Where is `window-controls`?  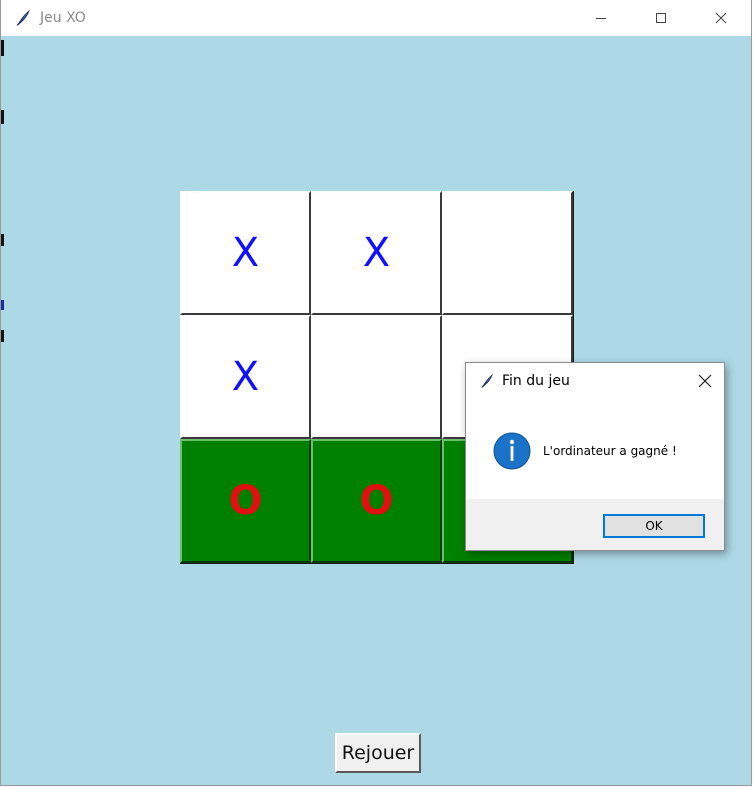 window-controls is located at coordinates (661, 18).